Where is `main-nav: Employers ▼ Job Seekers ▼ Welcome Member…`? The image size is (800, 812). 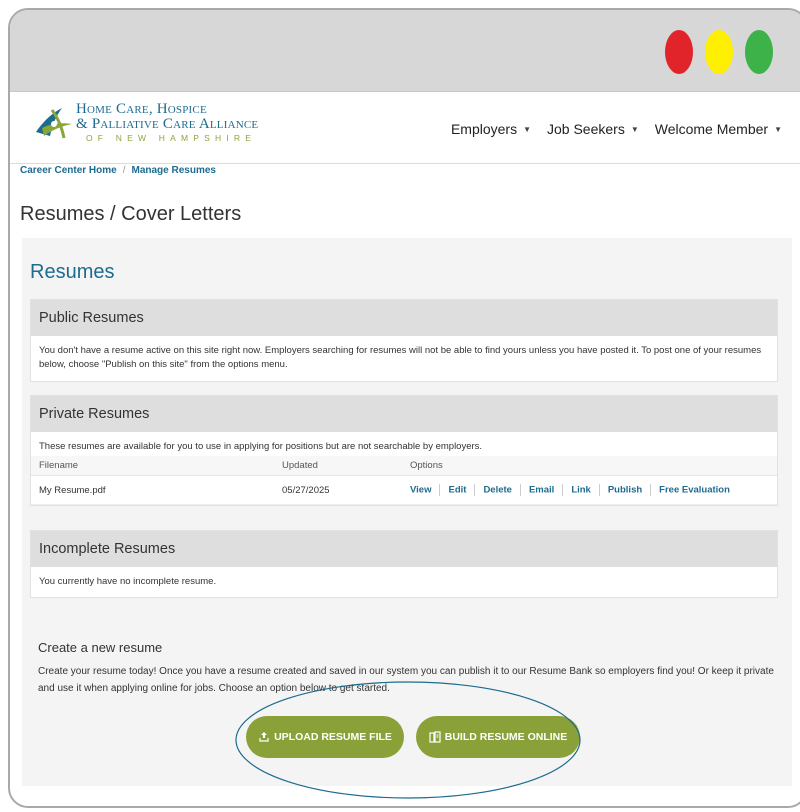
main-nav: Employers ▼ Job Seekers ▼ Welcome Member… is located at coordinates (616, 129).